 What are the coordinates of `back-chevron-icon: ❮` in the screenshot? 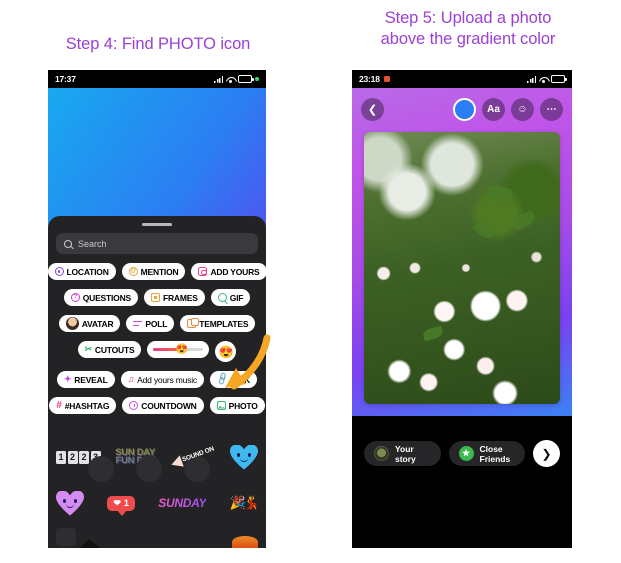 It's located at (372, 109).